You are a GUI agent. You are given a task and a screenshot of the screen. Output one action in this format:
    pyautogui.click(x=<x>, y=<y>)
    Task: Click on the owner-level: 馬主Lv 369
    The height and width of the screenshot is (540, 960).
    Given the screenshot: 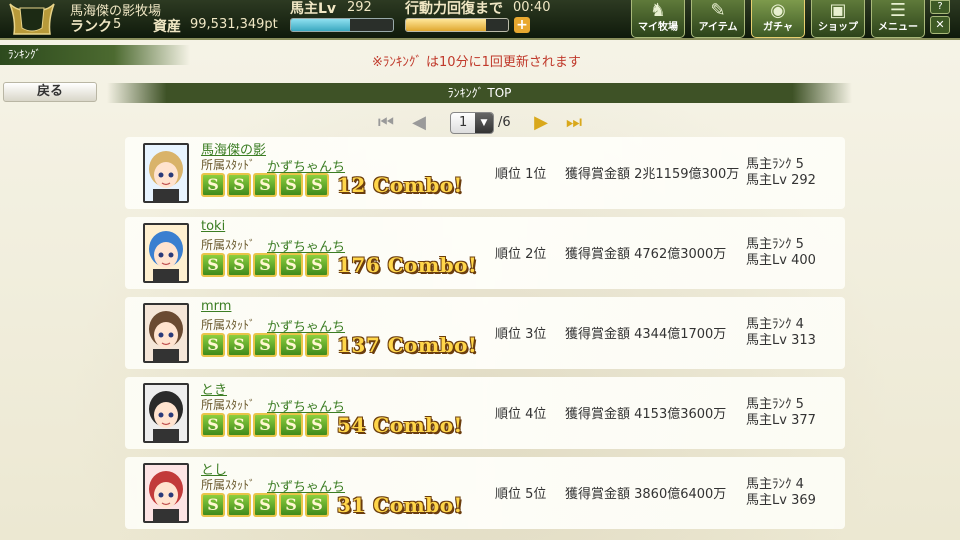 What is the action you would take?
    pyautogui.click(x=781, y=500)
    